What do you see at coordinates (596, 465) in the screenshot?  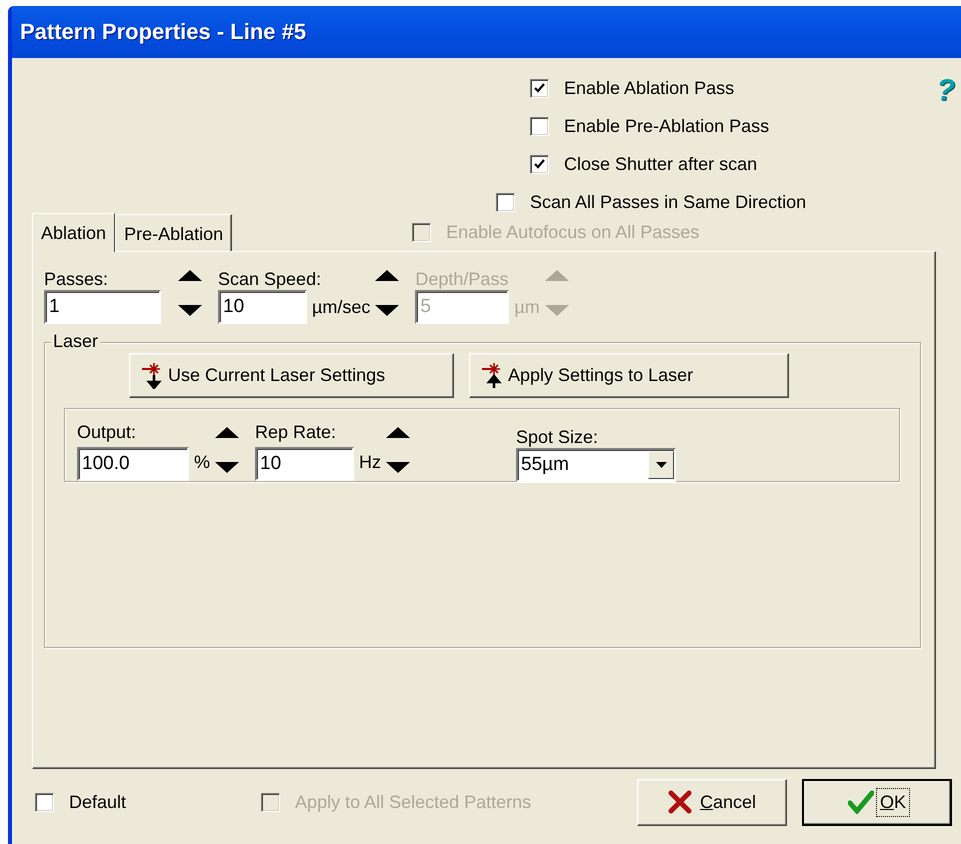 I see `dropdown: 55µm` at bounding box center [596, 465].